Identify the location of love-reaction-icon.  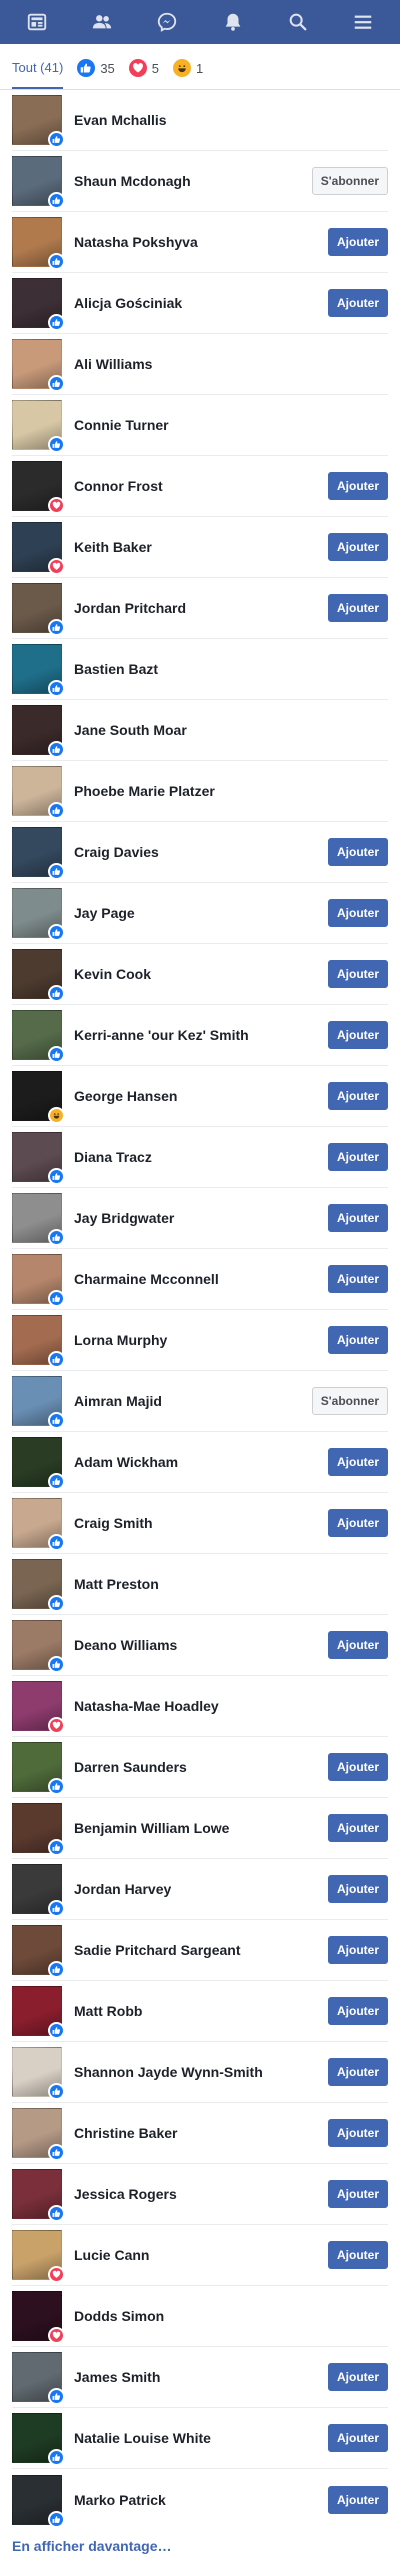
(56, 566).